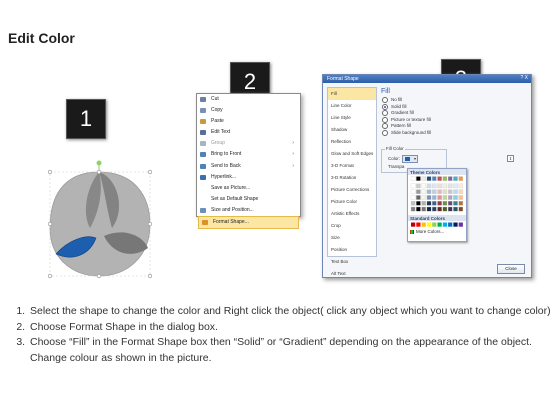 This screenshot has height=420, width=560. Describe the element at coordinates (248, 143) in the screenshot. I see `menu-item-group: Group ›` at that location.